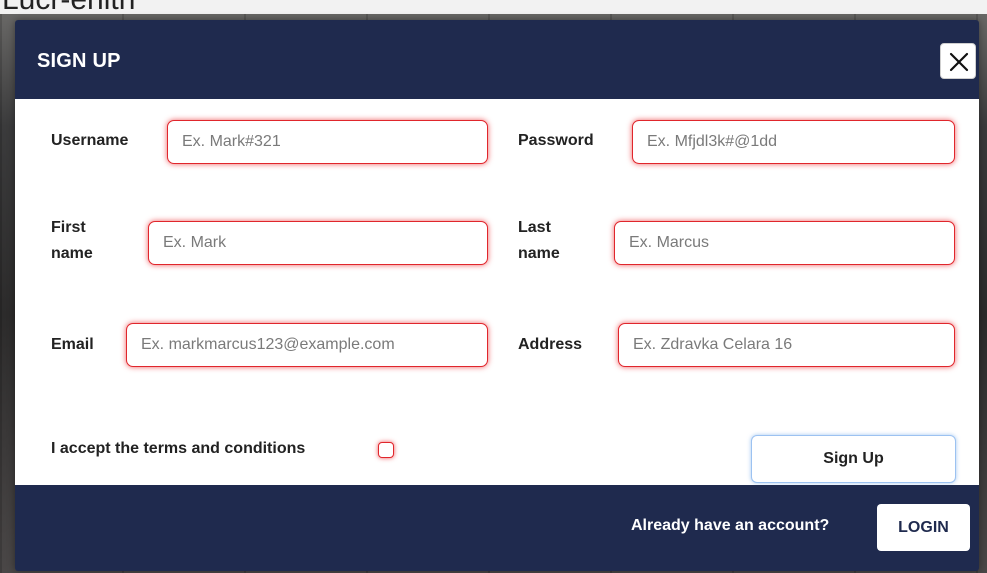 This screenshot has width=987, height=573. I want to click on address-input, so click(786, 345).